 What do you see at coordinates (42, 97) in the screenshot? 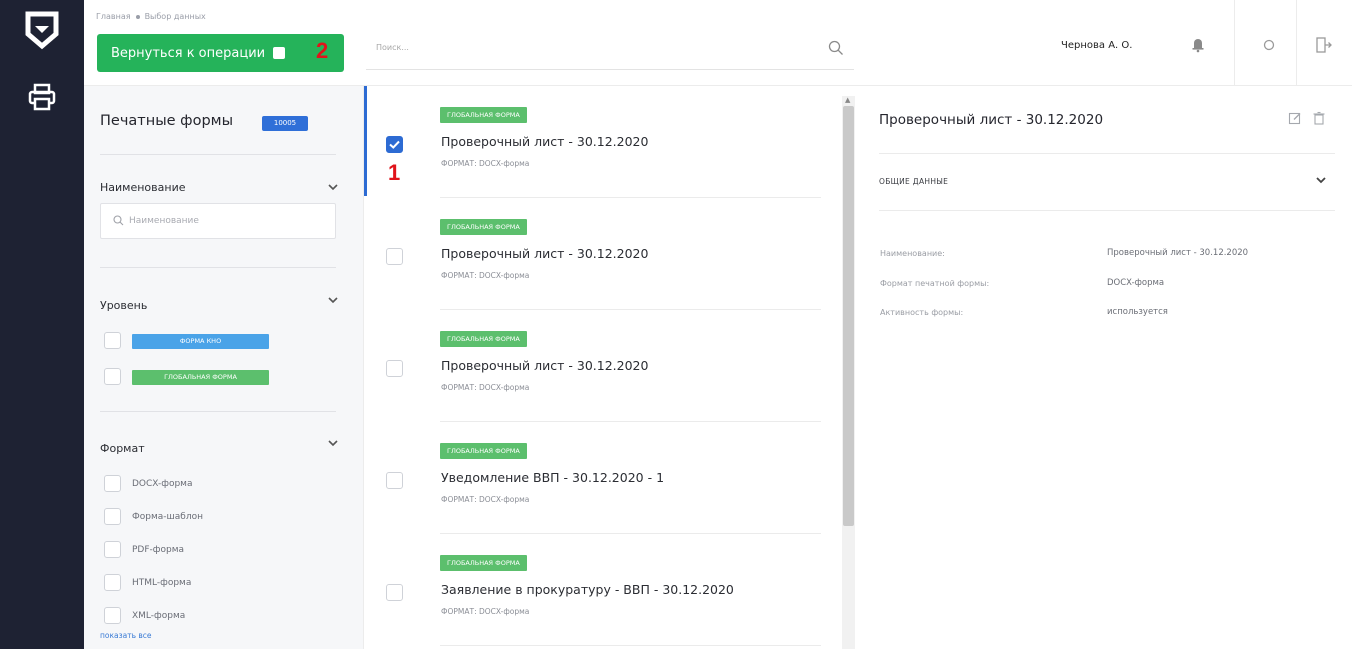
I see `printer-icon` at bounding box center [42, 97].